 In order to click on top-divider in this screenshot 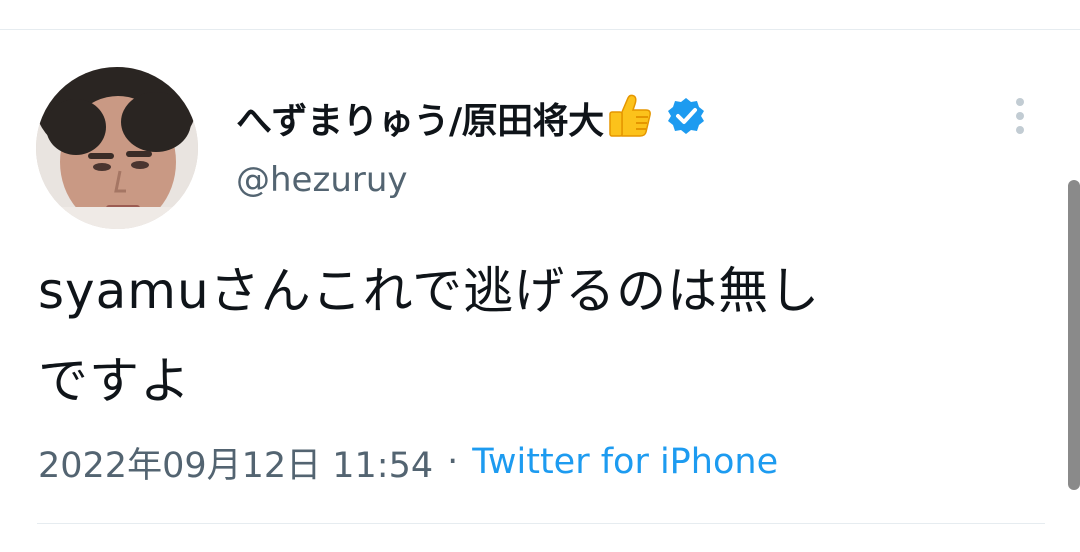, I will do `click(540, 29)`.